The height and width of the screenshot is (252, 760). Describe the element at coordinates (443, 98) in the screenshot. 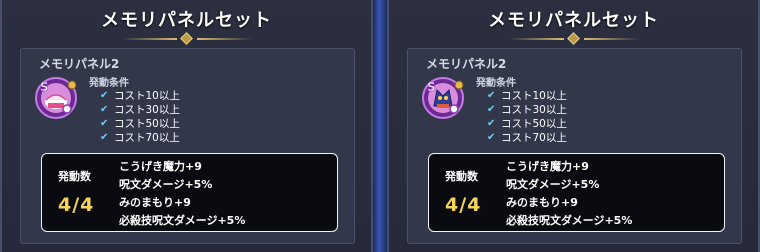

I see `blue-demon-icon: S` at that location.